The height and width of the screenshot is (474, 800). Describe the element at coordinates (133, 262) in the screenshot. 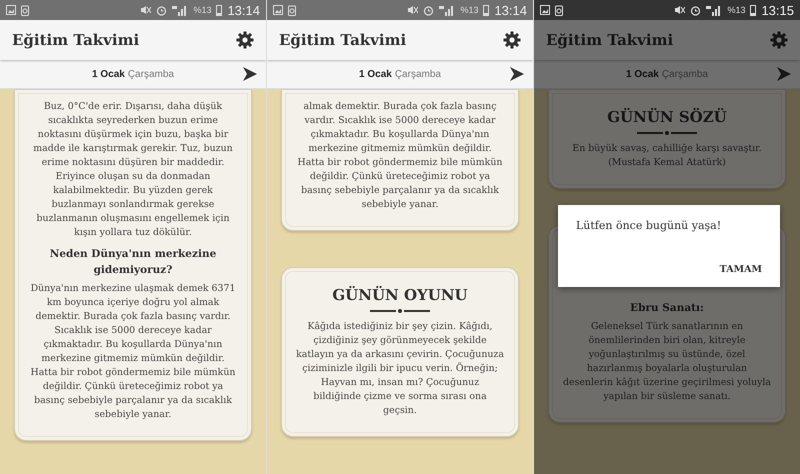

I see `card-subheading: Neden Dünya'nın merkezine gidemiyoruz?` at that location.